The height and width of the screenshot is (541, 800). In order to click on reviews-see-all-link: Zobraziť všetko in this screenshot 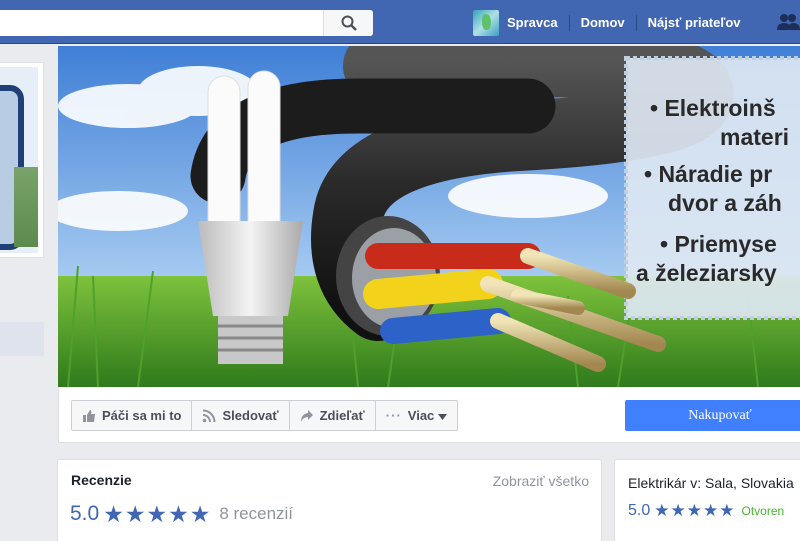, I will do `click(541, 481)`.